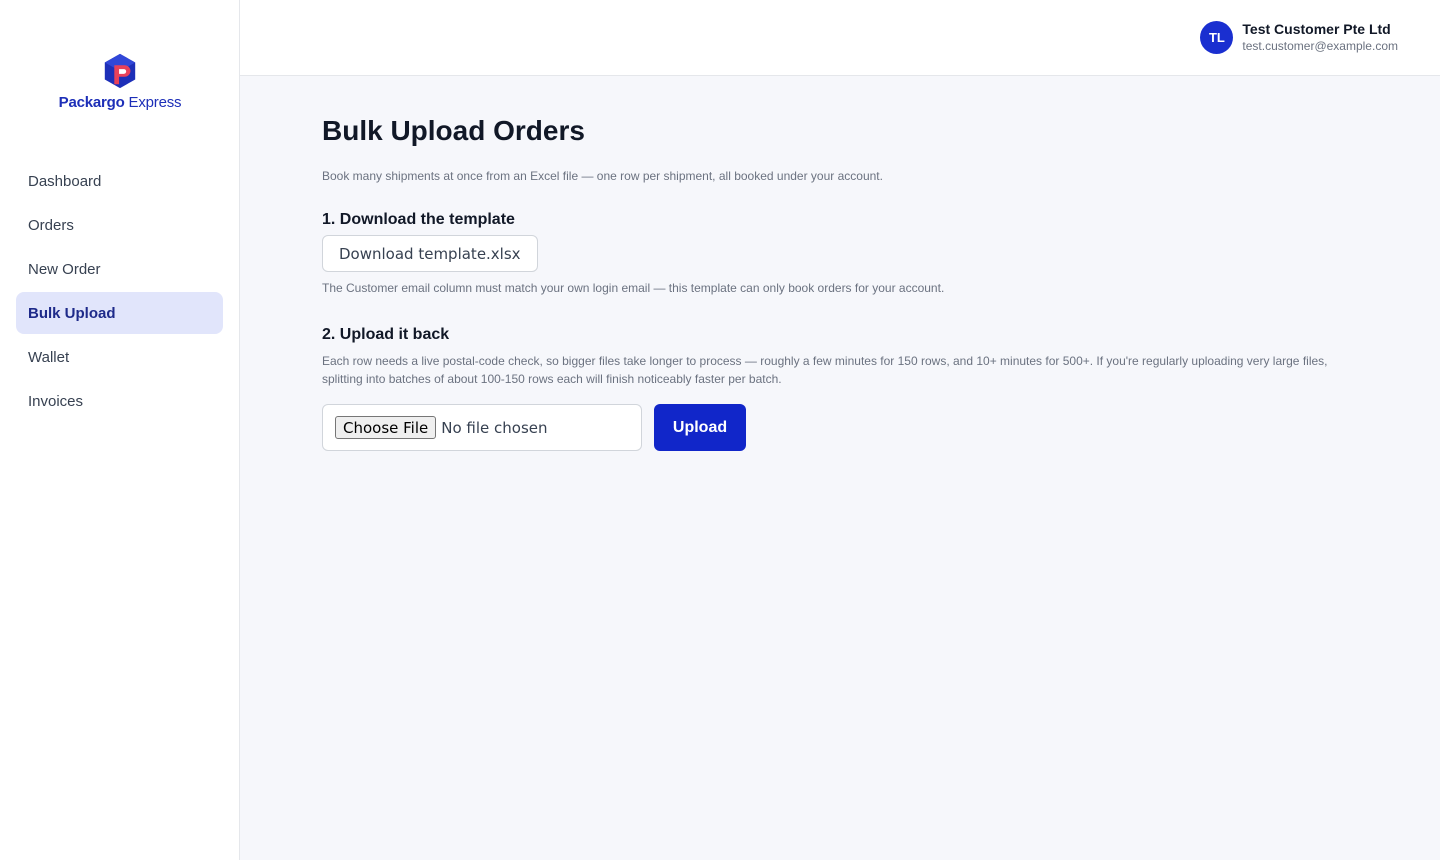 The height and width of the screenshot is (860, 1440). What do you see at coordinates (119, 401) in the screenshot?
I see `sidebar-item-invoices: Invoices` at bounding box center [119, 401].